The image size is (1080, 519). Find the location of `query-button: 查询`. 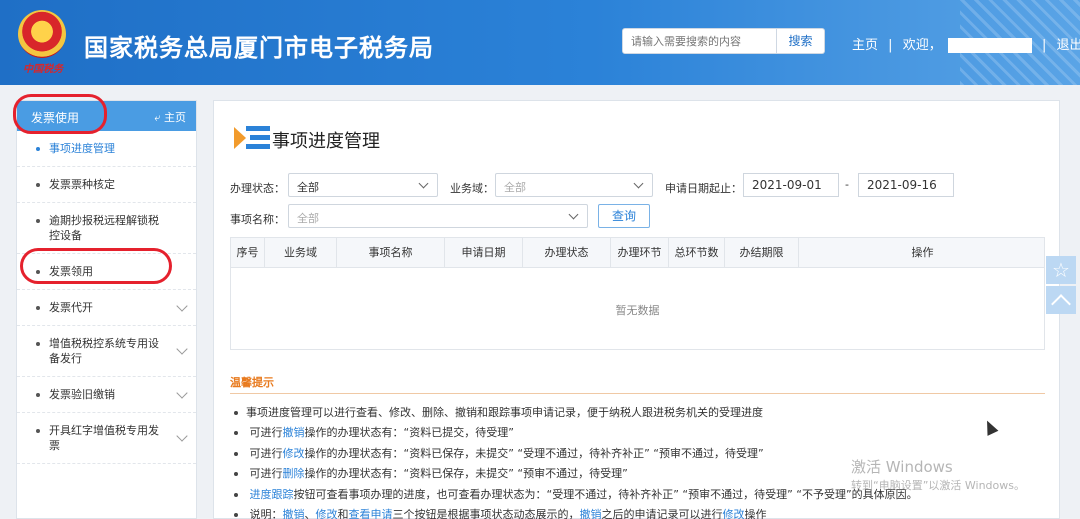

query-button: 查询 is located at coordinates (624, 216).